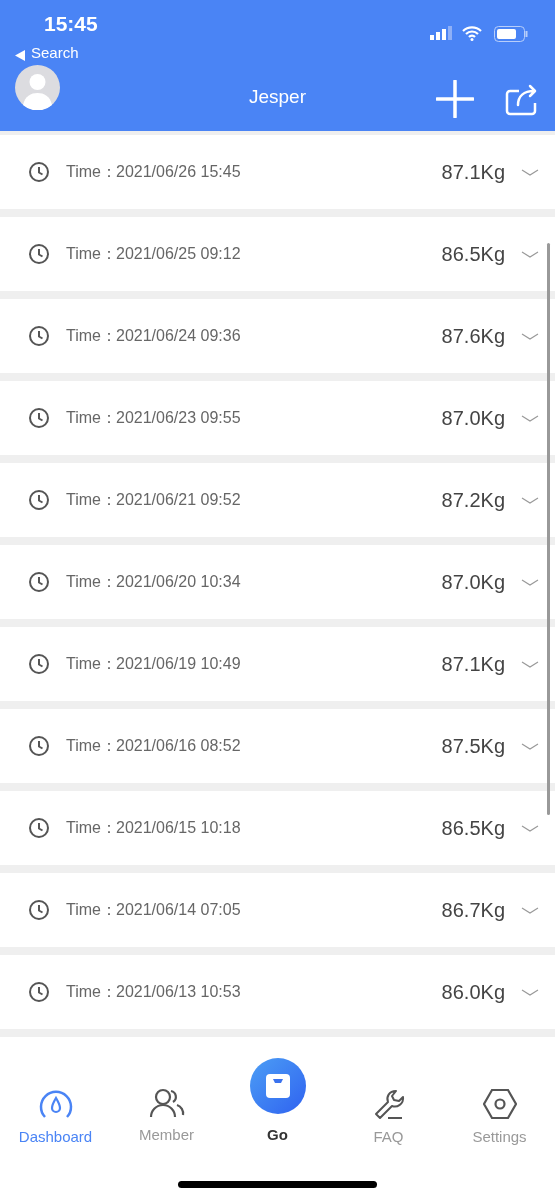  Describe the element at coordinates (178, 254) in the screenshot. I see `record-time: 2021/06/25 09:12` at that location.